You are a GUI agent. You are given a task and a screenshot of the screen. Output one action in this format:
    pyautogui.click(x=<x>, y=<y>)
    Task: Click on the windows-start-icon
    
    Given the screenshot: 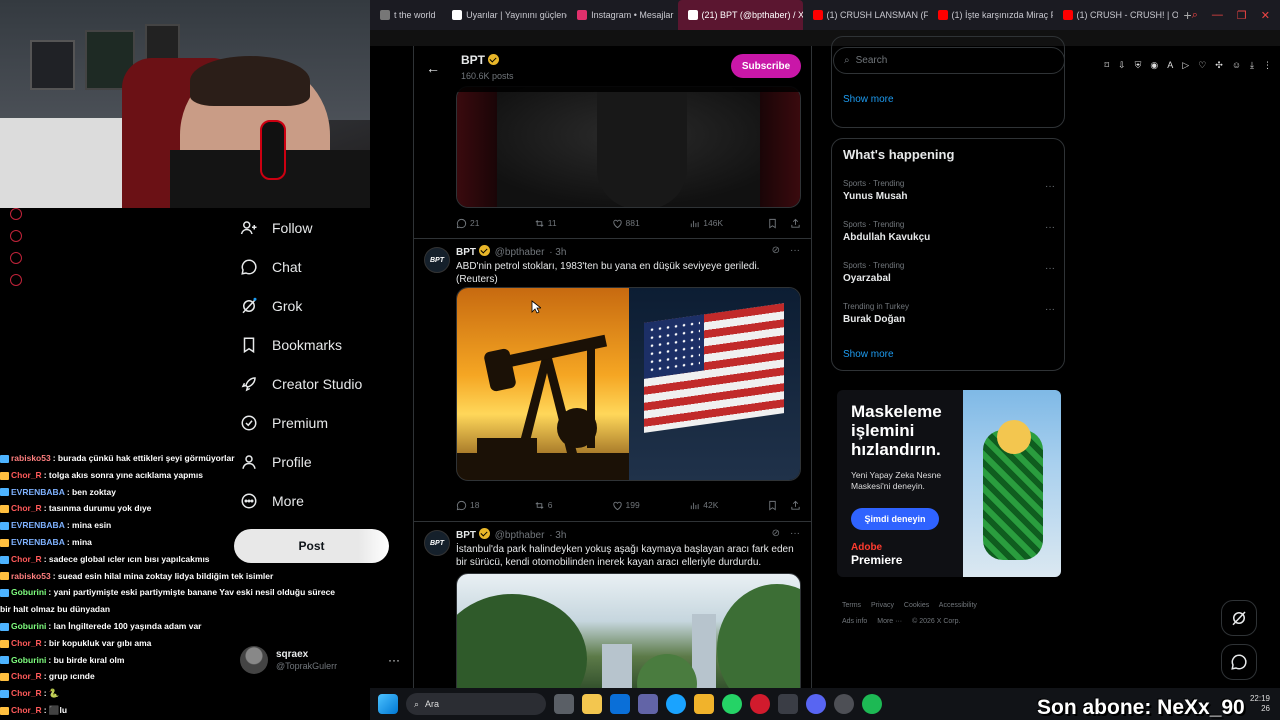 What is the action you would take?
    pyautogui.click(x=388, y=704)
    